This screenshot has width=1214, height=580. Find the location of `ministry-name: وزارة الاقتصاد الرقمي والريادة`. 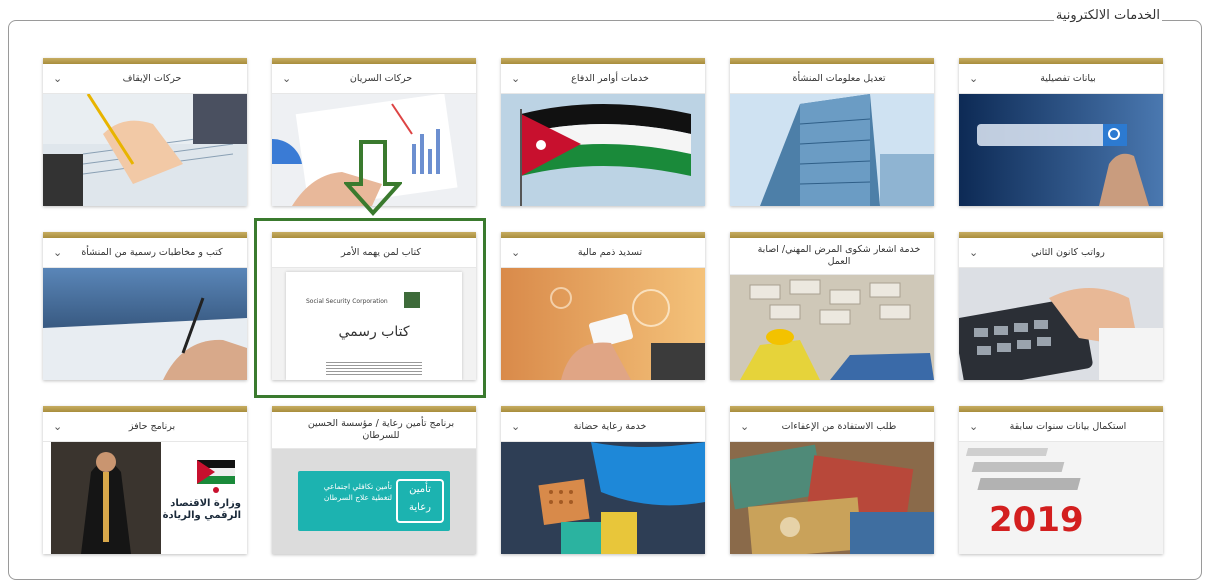

ministry-name: وزارة الاقتصاد الرقمي والريادة is located at coordinates (201, 509).